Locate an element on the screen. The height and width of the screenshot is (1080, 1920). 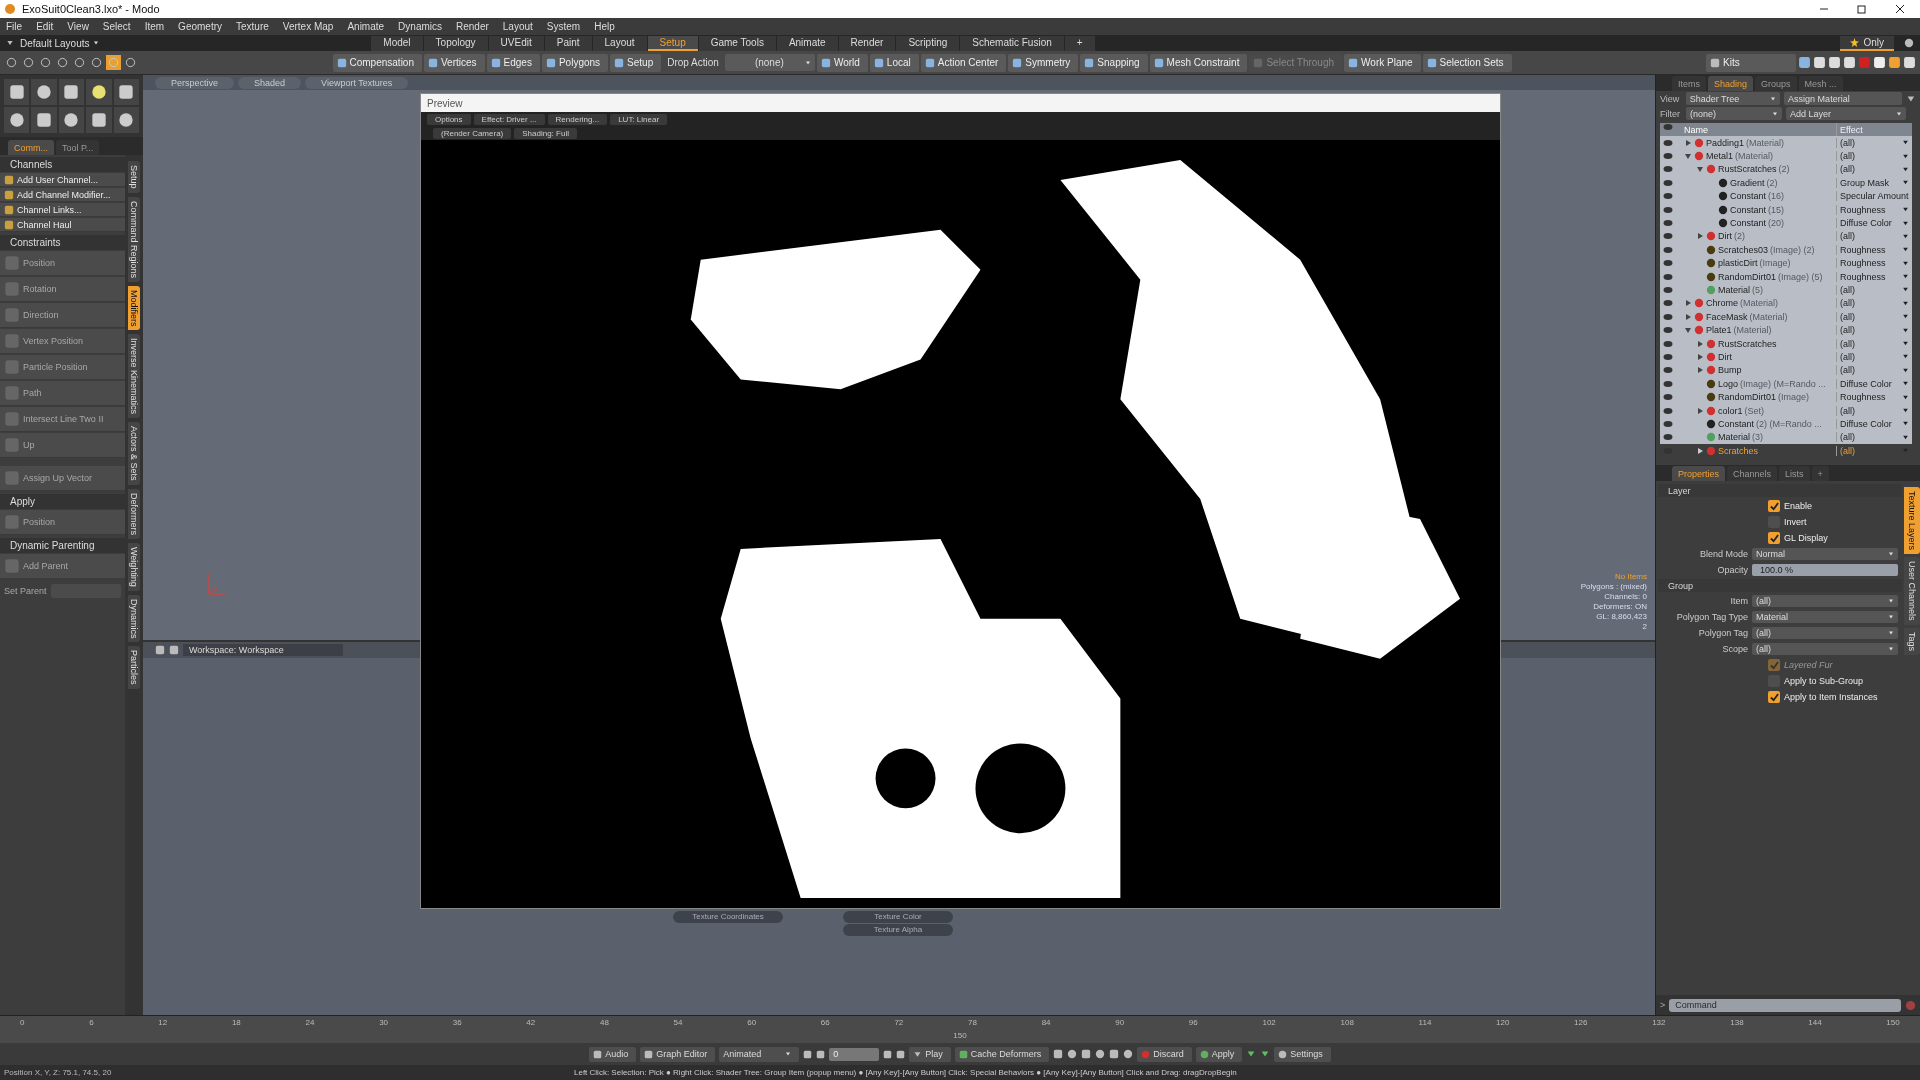
toolbar-button: Compensation is located at coordinates (377, 62).